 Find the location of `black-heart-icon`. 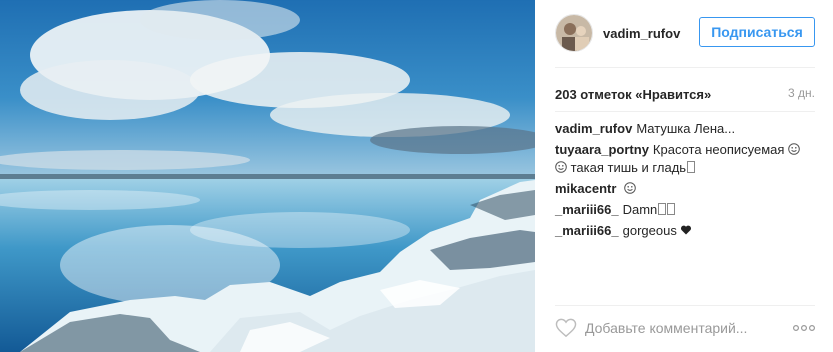

black-heart-icon is located at coordinates (686, 230).